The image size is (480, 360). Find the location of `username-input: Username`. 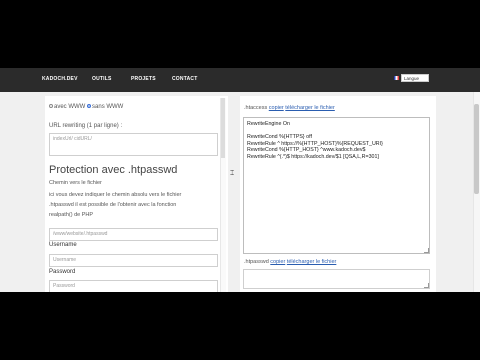

username-input: Username is located at coordinates (133, 260).